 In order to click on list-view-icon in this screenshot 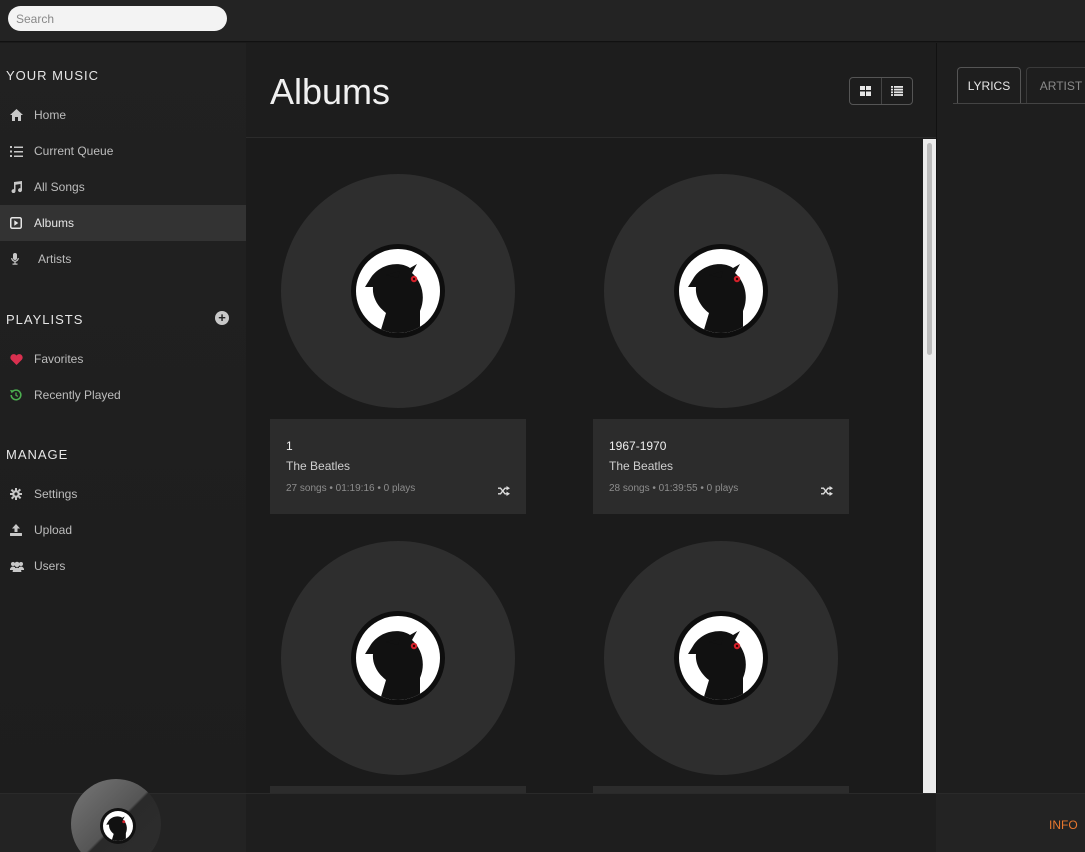, I will do `click(896, 91)`.